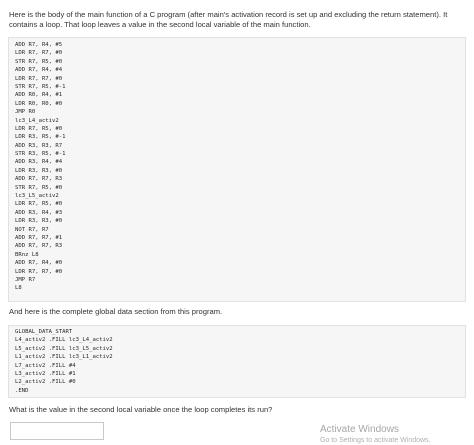 The width and height of the screenshot is (474, 445). I want to click on code-line: L4_activ2 .FILL lc3_L4_activ2, so click(64, 340).